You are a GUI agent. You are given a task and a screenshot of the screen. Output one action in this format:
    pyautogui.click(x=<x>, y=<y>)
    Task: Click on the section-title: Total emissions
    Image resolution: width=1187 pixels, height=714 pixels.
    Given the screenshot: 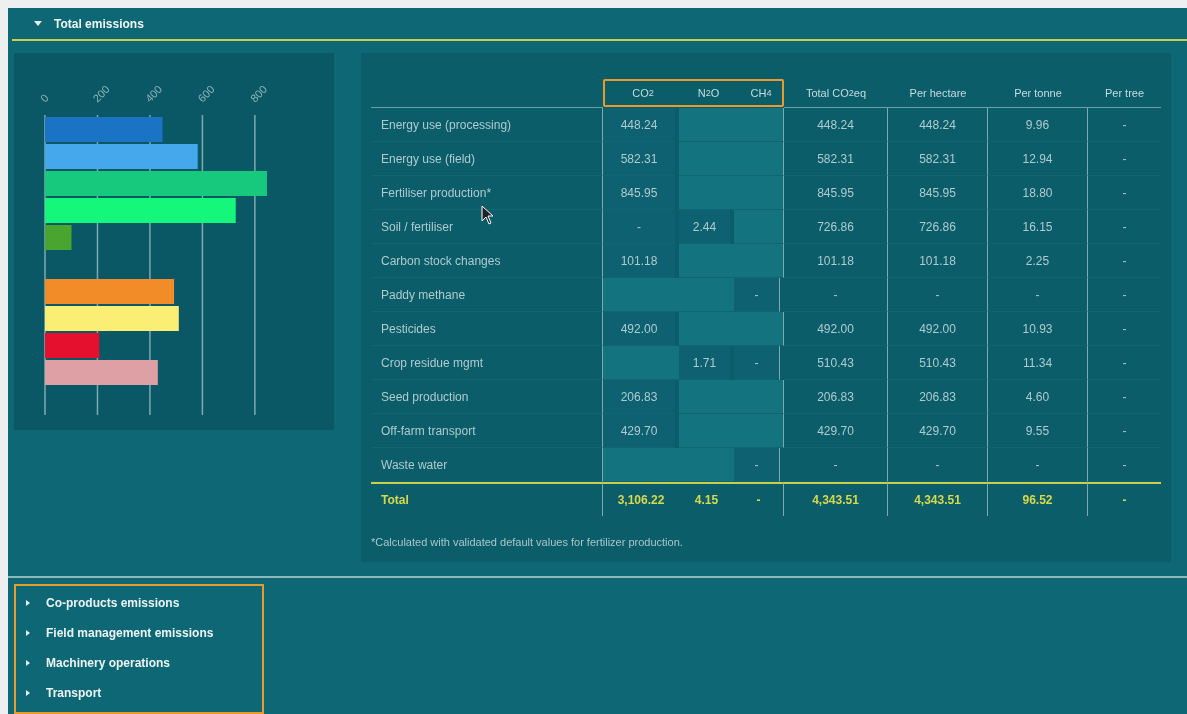 What is the action you would take?
    pyautogui.click(x=99, y=23)
    